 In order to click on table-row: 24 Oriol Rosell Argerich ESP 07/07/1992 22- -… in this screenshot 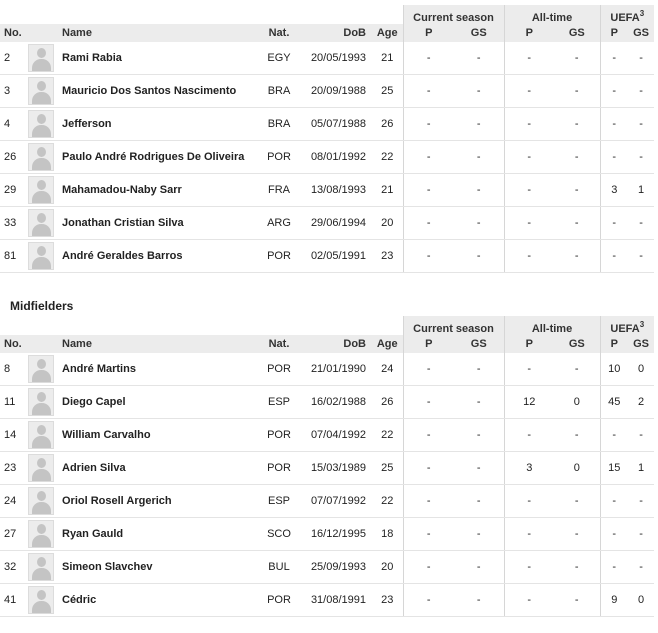, I will do `click(327, 501)`.